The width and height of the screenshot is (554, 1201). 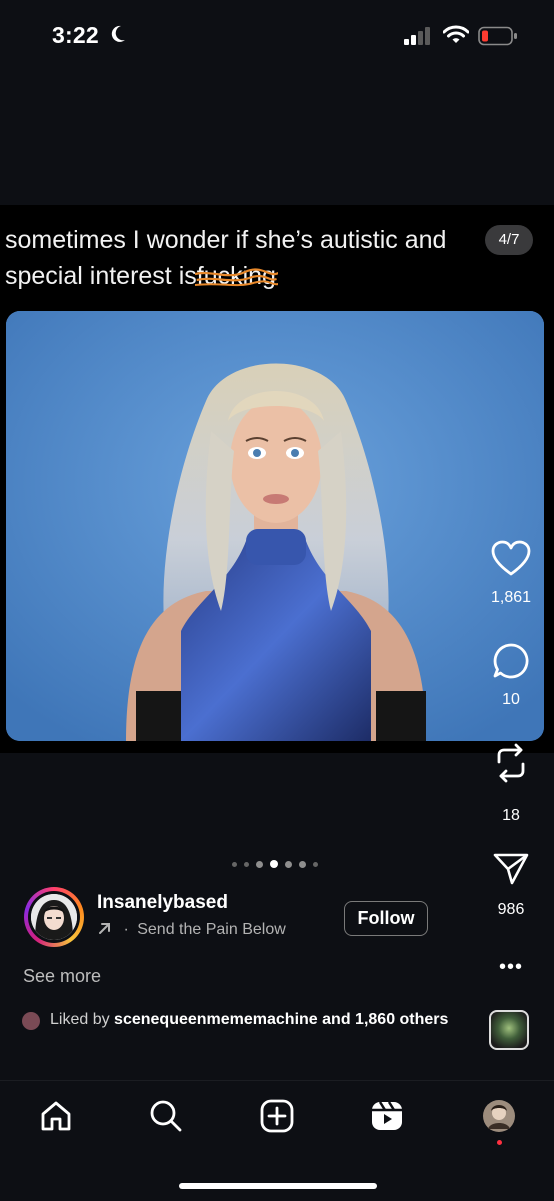 I want to click on anime-avatar-icon, so click(x=54, y=917).